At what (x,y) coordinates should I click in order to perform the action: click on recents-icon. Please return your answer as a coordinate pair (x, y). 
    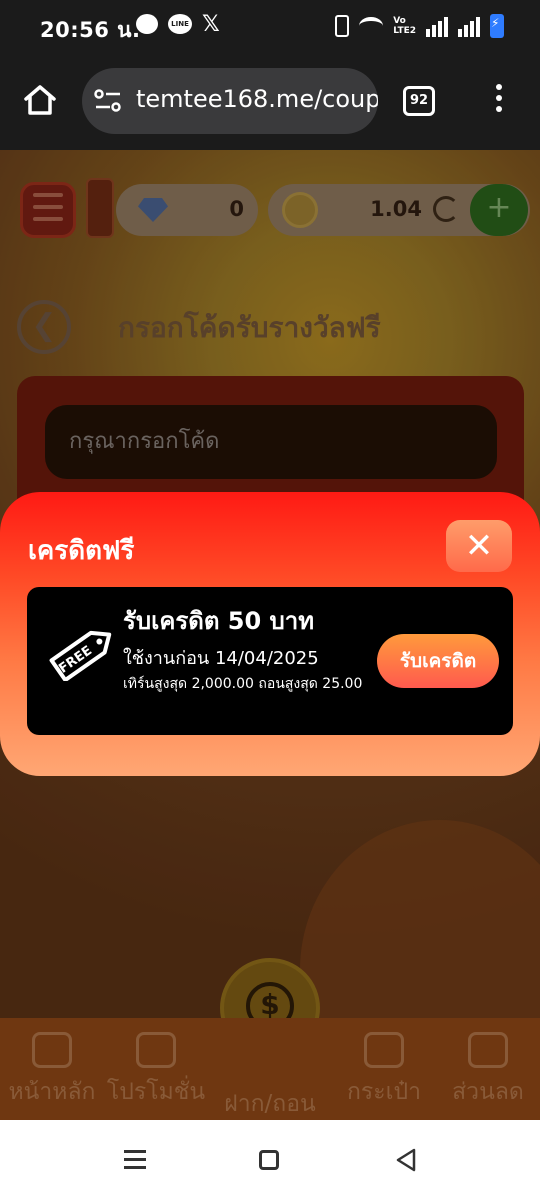
    Looking at the image, I should click on (135, 1160).